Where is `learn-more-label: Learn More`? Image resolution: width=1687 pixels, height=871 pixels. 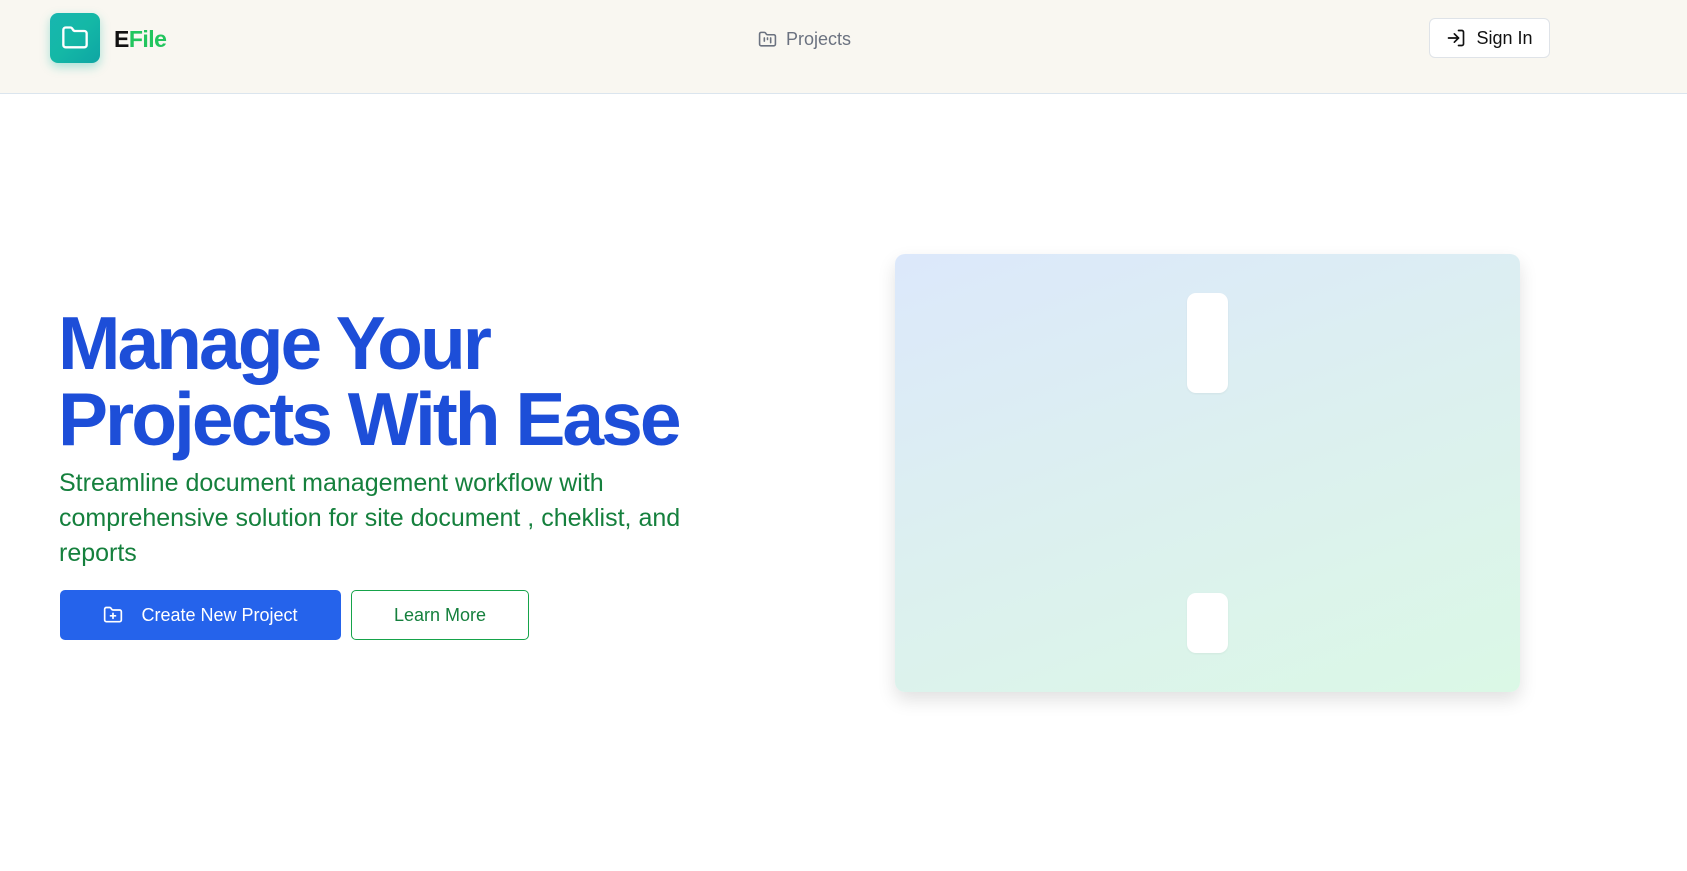
learn-more-label: Learn More is located at coordinates (440, 614).